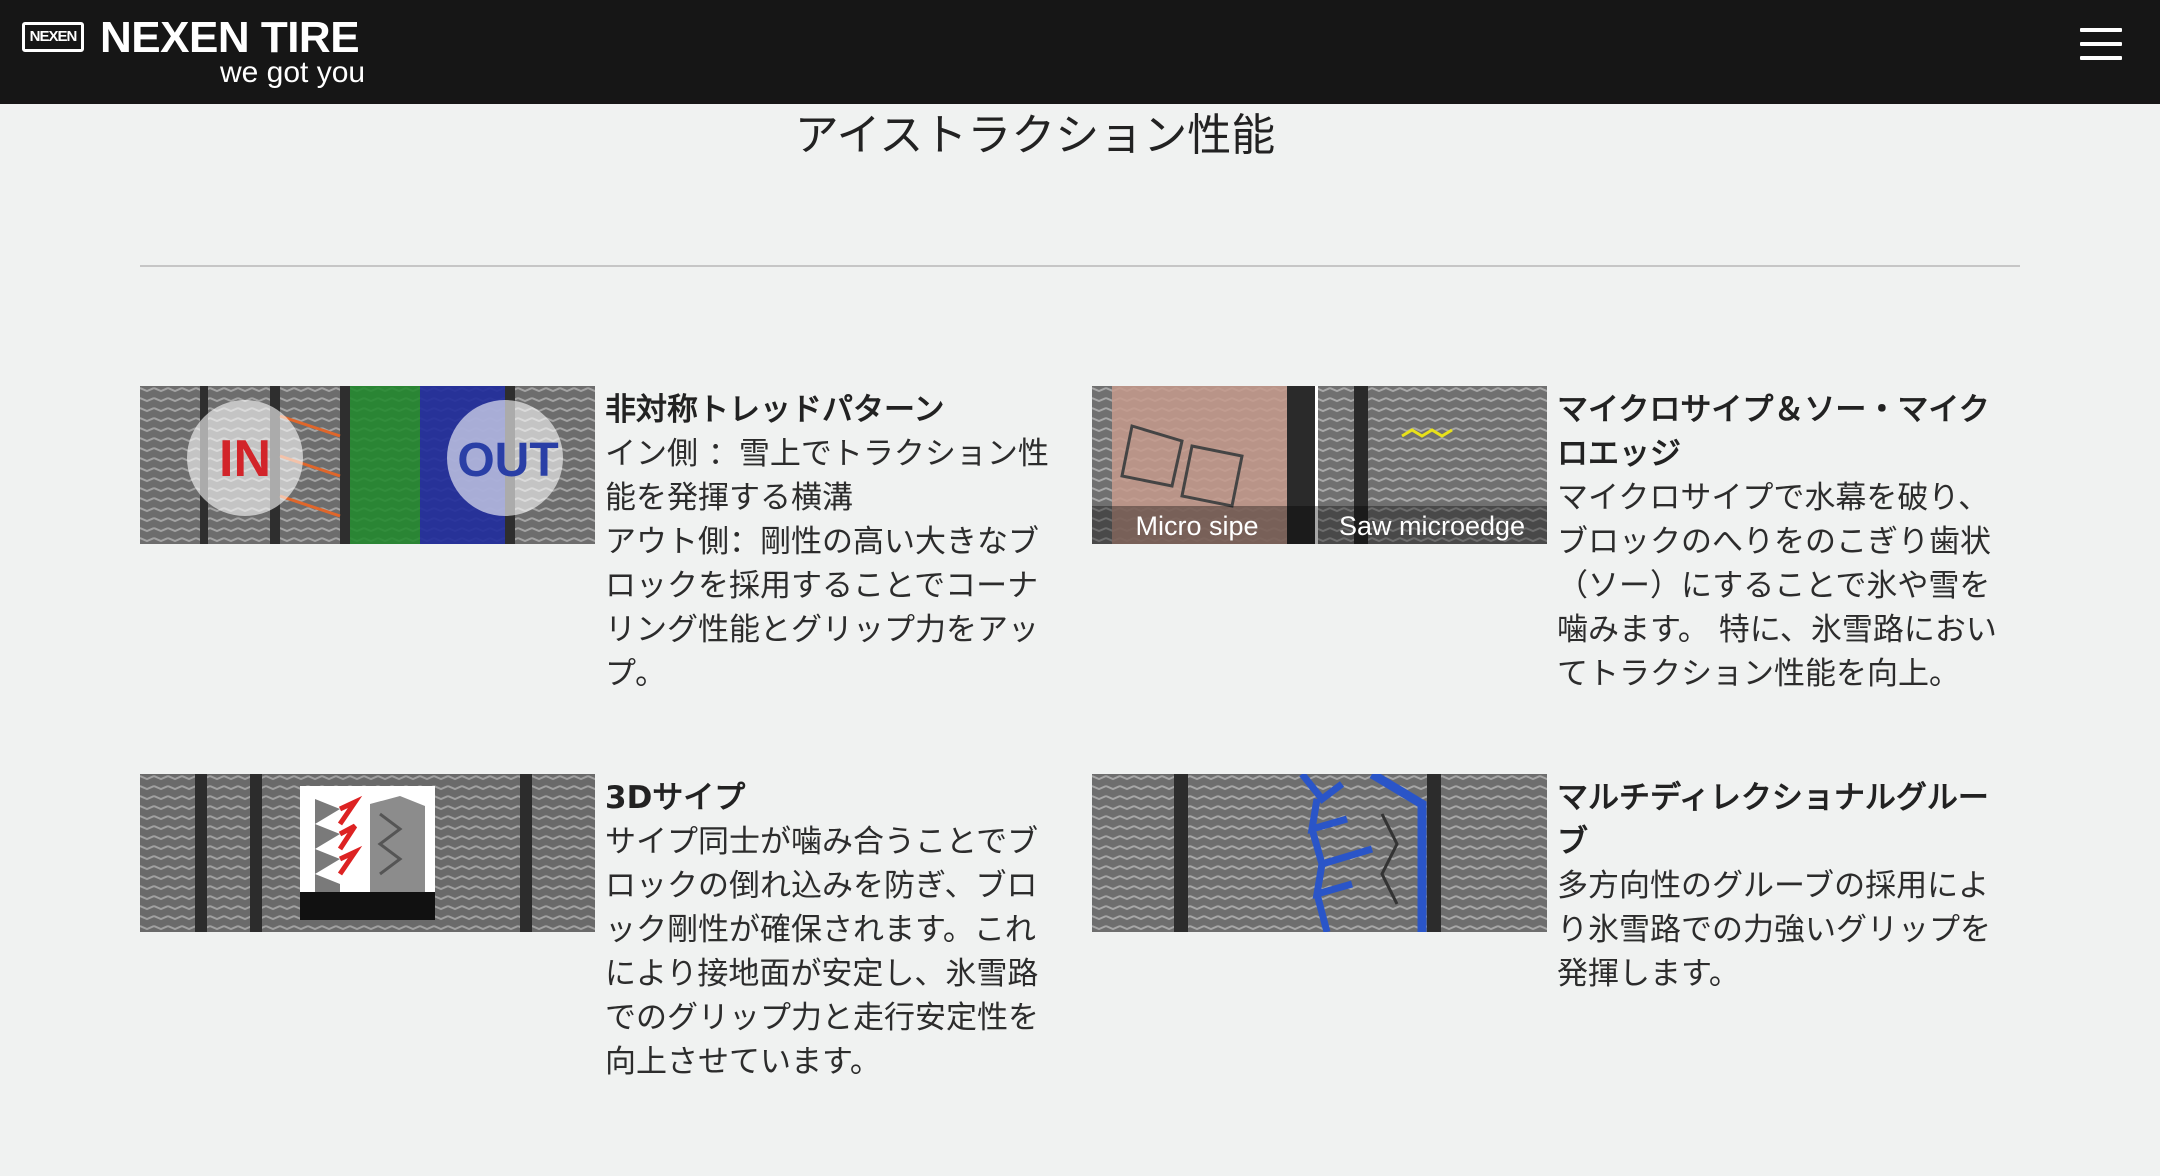  What do you see at coordinates (245, 459) in the screenshot?
I see `in-label: IN` at bounding box center [245, 459].